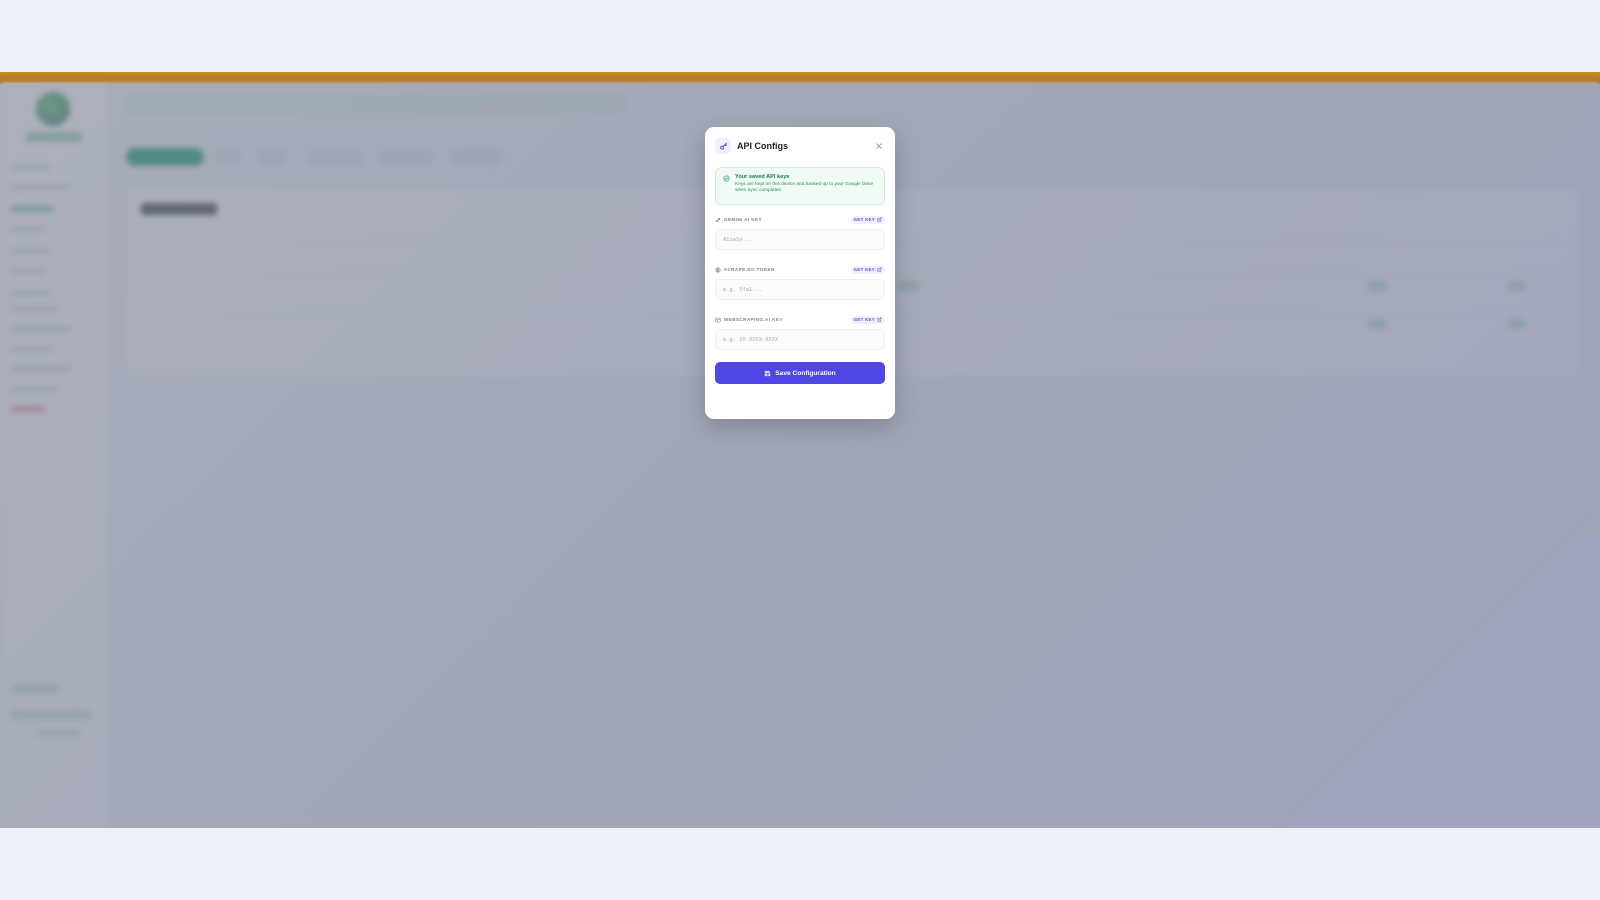  Describe the element at coordinates (879, 146) in the screenshot. I see `close-icon` at that location.